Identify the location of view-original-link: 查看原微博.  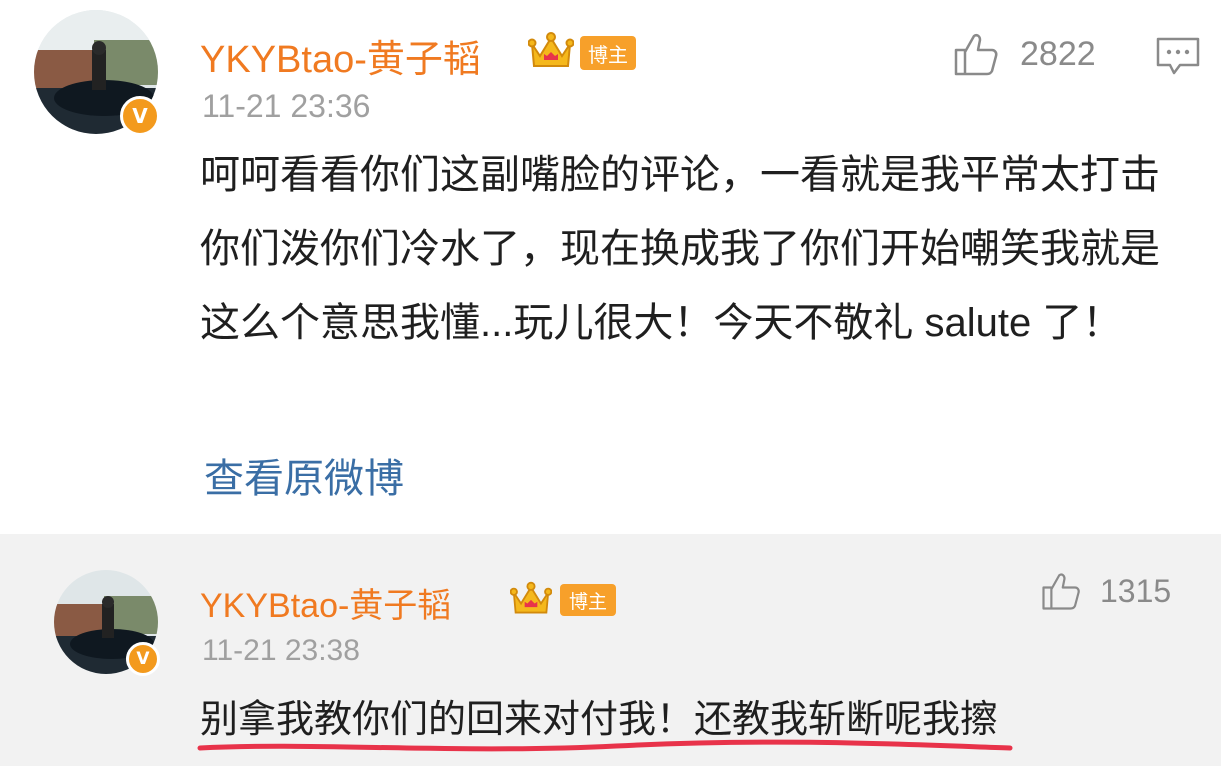
(304, 475).